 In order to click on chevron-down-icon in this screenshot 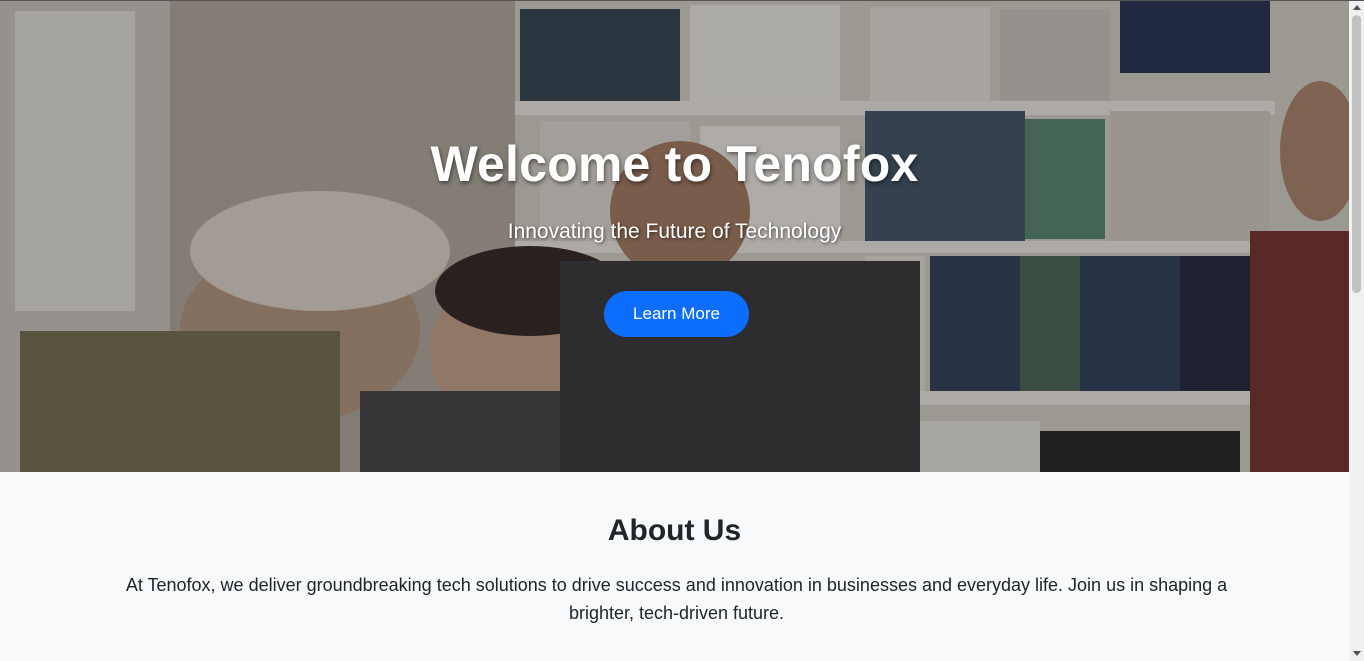, I will do `click(1356, 653)`.